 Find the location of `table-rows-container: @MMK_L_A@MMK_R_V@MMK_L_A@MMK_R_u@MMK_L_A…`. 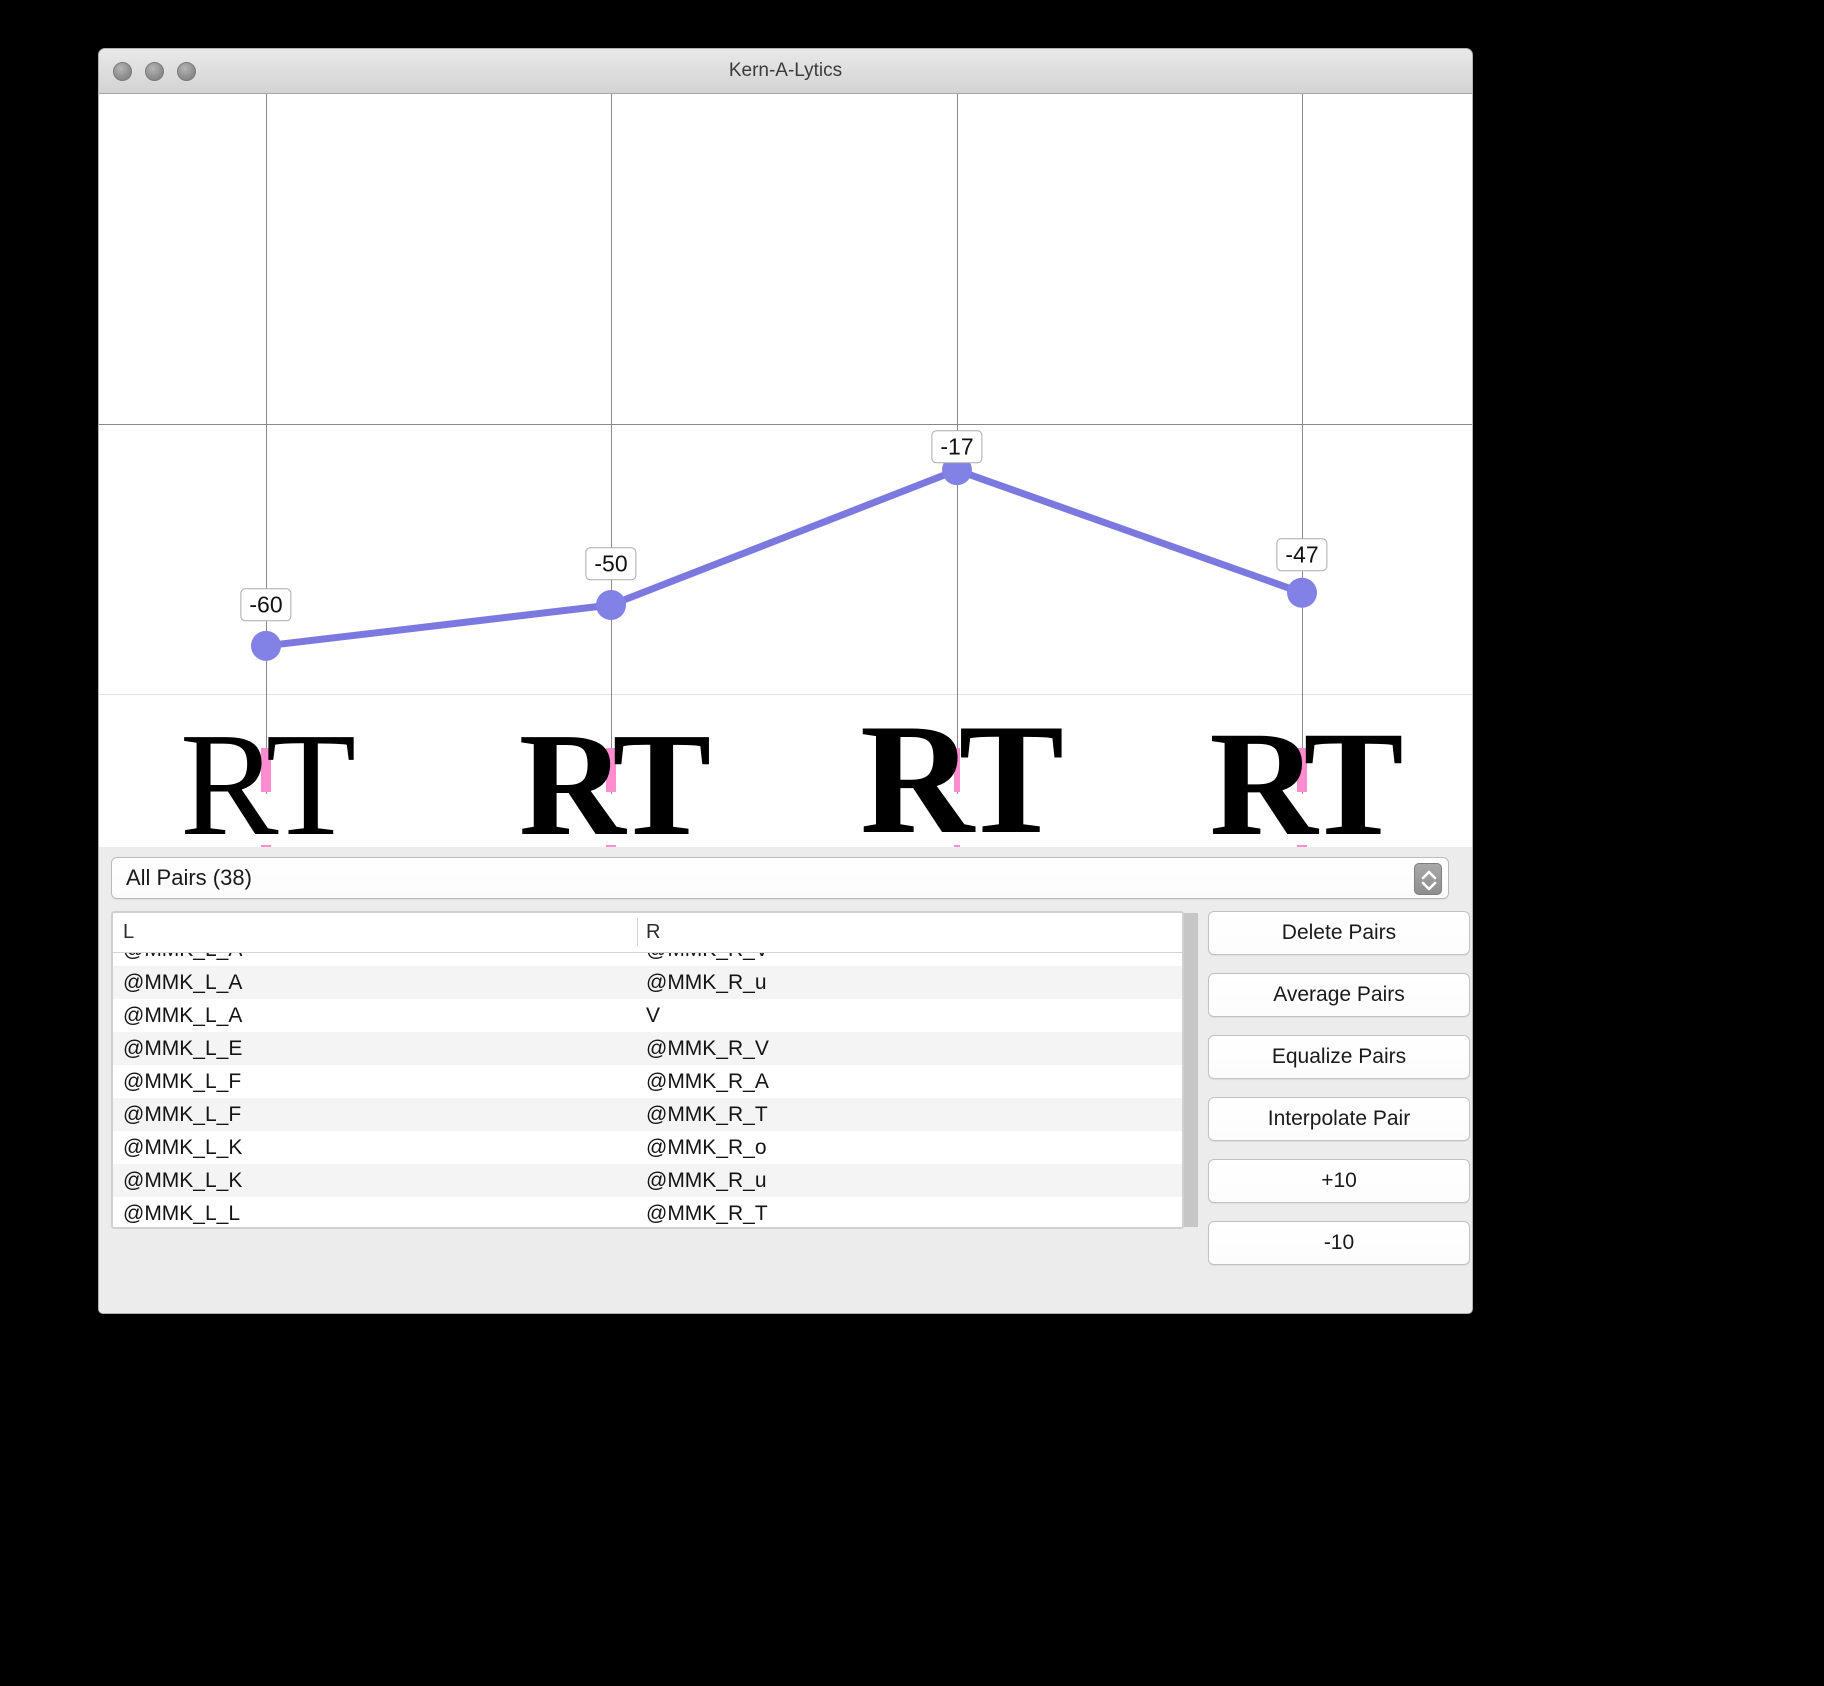

table-rows-container: @MMK_L_A@MMK_R_V@MMK_L_A@MMK_R_u@MMK_L_A… is located at coordinates (647, 1090).